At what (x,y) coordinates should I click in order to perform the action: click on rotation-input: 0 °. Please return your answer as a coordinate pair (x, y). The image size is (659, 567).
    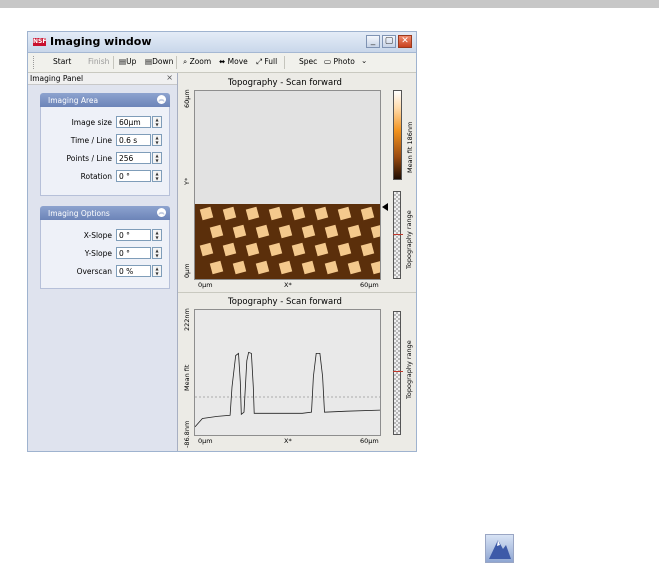
    Looking at the image, I should click on (133, 176).